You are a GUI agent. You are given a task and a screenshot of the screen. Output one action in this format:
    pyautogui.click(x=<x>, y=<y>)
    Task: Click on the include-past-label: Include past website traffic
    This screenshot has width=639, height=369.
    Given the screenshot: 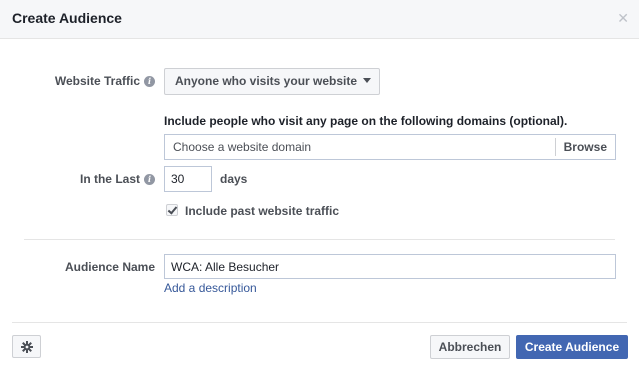 What is the action you would take?
    pyautogui.click(x=262, y=211)
    